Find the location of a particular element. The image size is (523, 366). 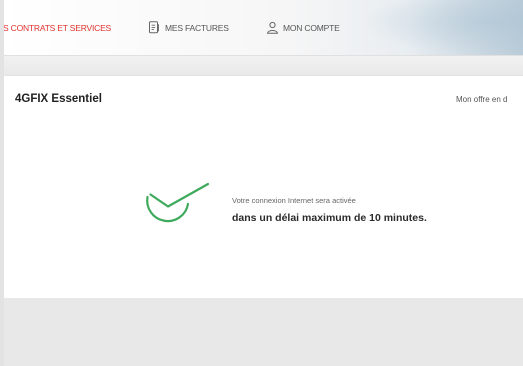

nav-contrats-label: S CONTRATS ET SERVICES is located at coordinates (57, 27).